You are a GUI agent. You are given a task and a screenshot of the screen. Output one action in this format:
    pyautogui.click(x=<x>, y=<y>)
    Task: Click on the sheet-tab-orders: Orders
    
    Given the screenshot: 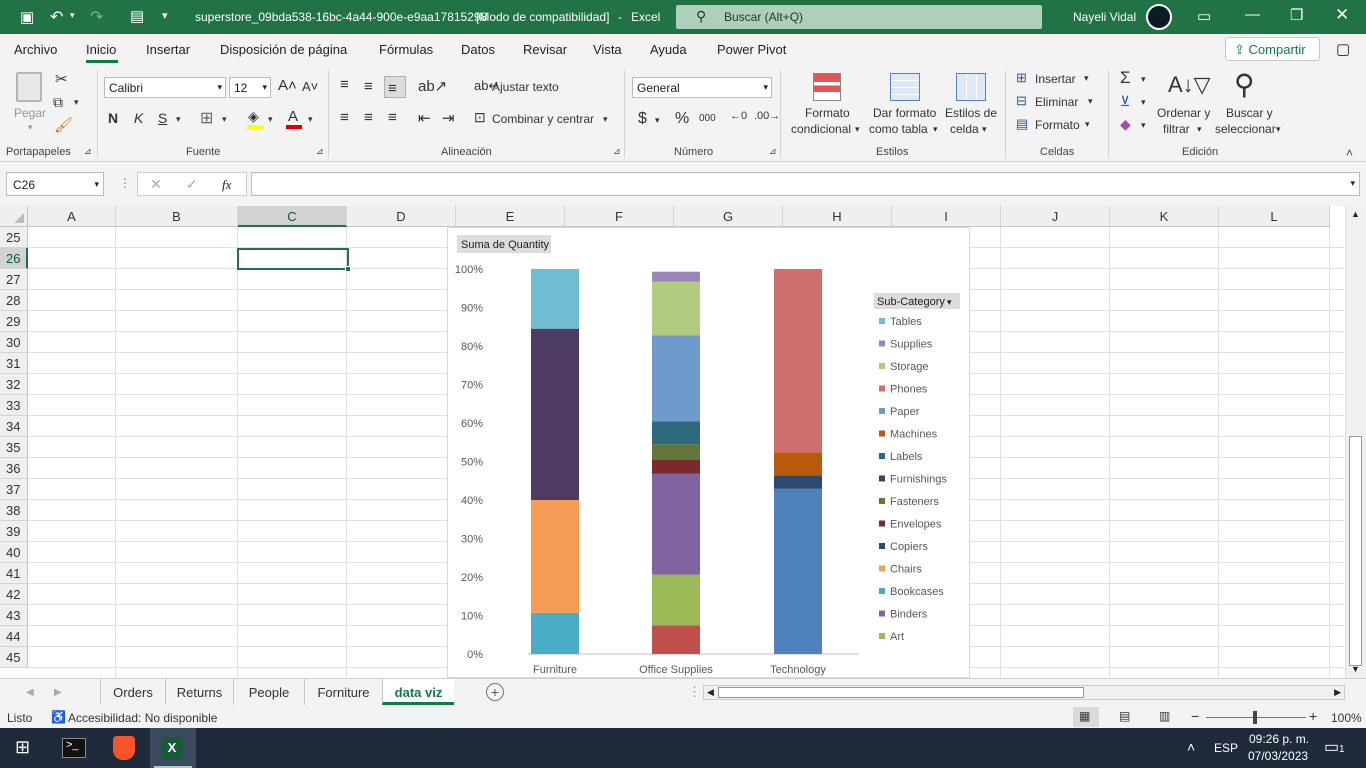 What is the action you would take?
    pyautogui.click(x=132, y=692)
    